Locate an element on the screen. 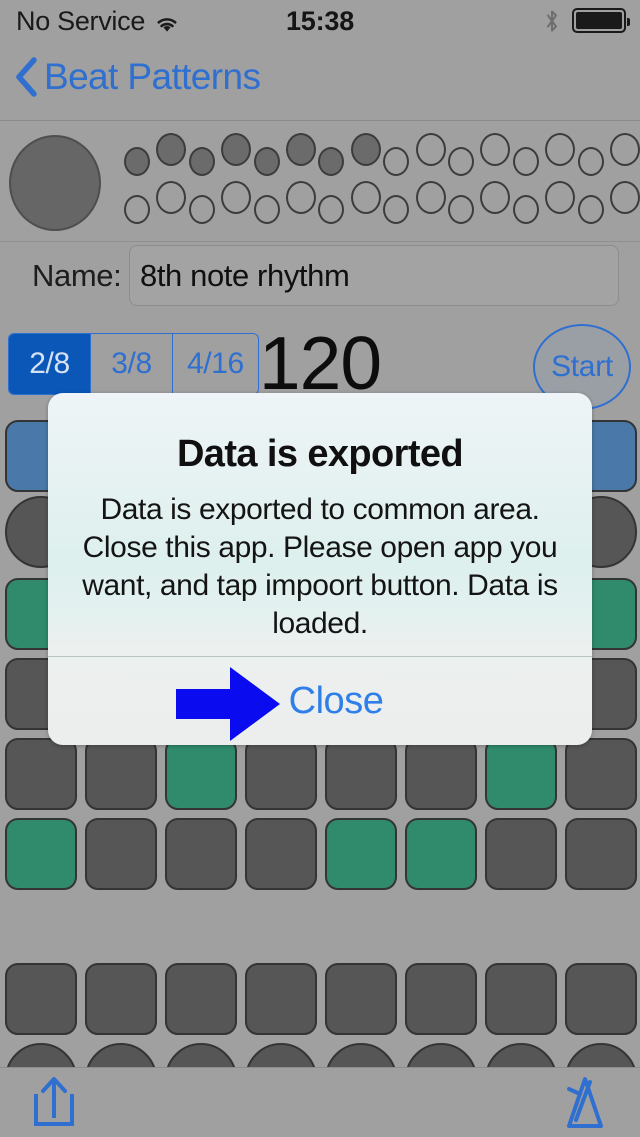 The width and height of the screenshot is (640, 1137). back-button: Beat Patterns is located at coordinates (137, 77).